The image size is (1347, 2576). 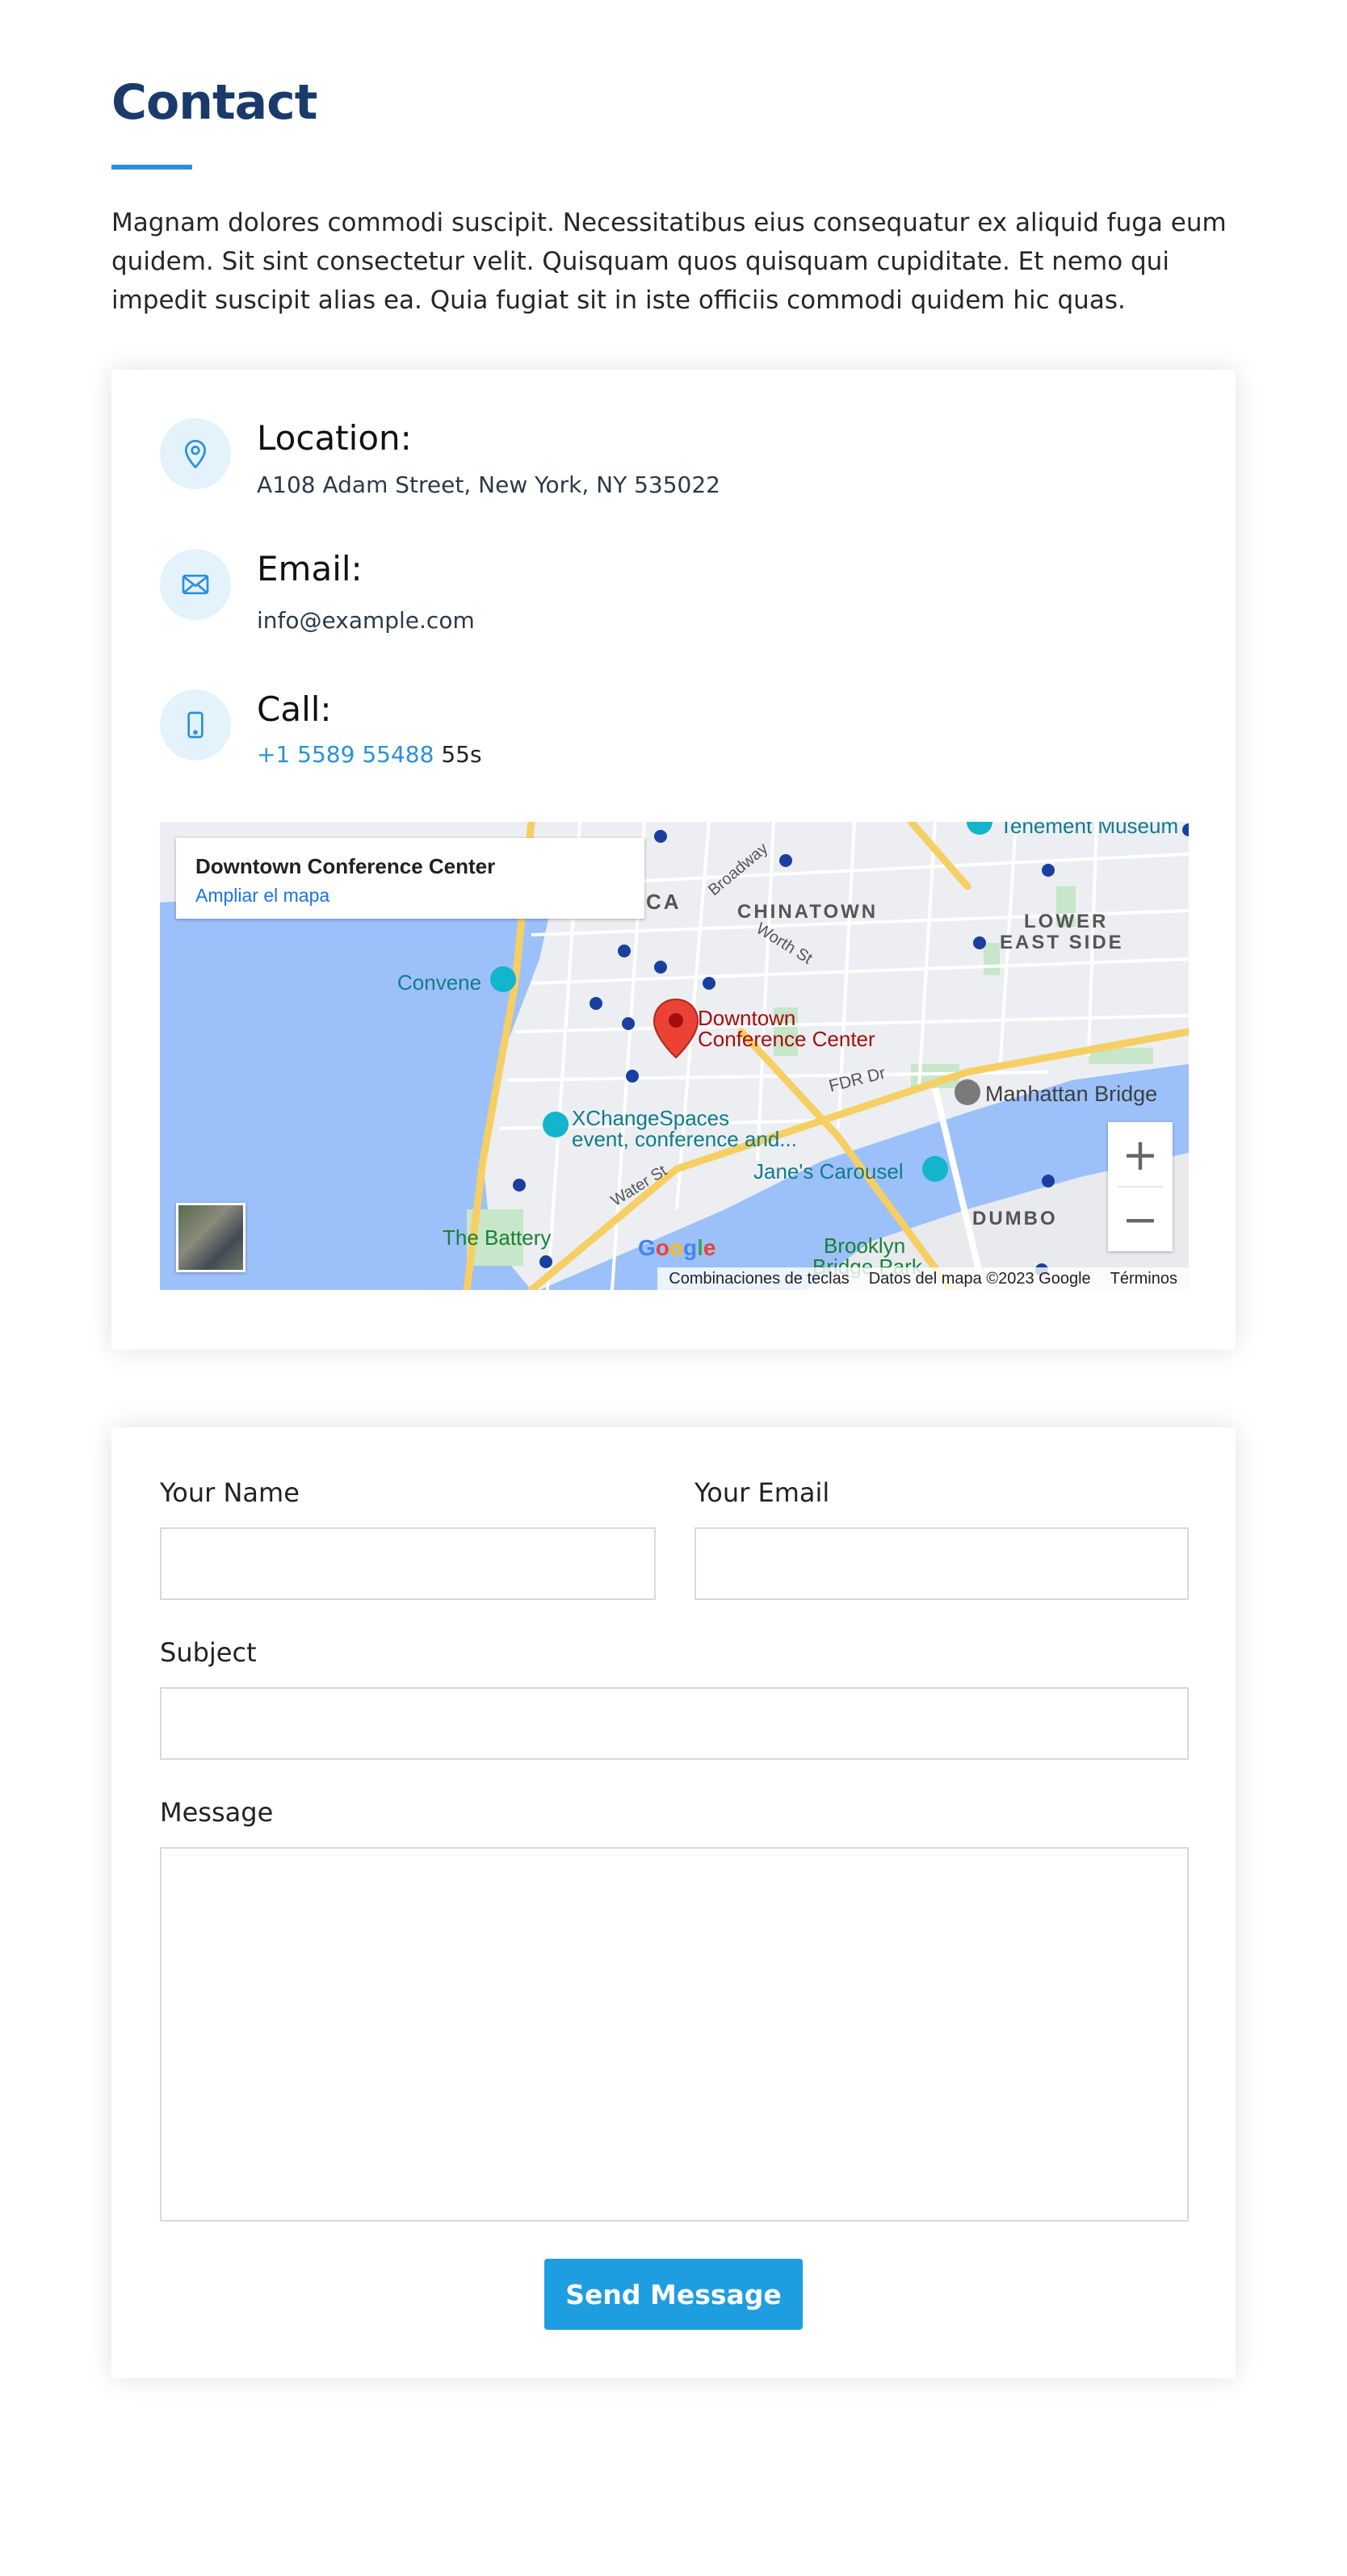 What do you see at coordinates (979, 1278) in the screenshot?
I see `map-data-attribution: Datos del mapa ©2023 Google` at bounding box center [979, 1278].